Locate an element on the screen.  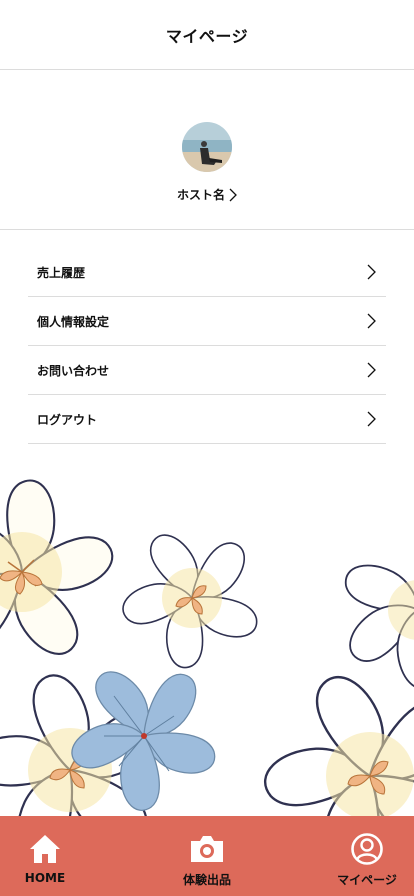
menu-item-personal-info: 個人情報設定 is located at coordinates (207, 321).